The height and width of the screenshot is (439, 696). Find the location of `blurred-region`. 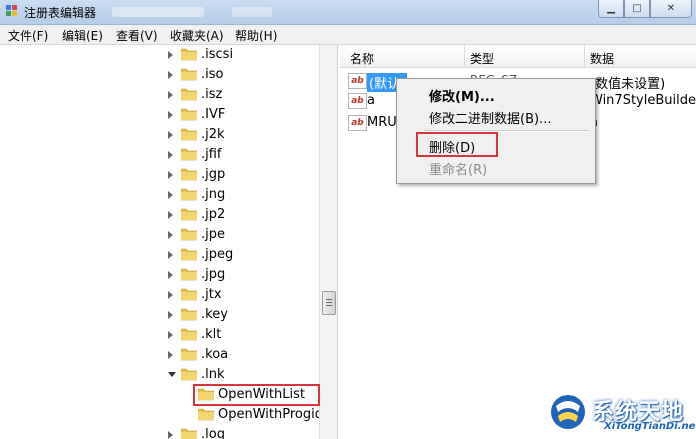

blurred-region is located at coordinates (252, 12).